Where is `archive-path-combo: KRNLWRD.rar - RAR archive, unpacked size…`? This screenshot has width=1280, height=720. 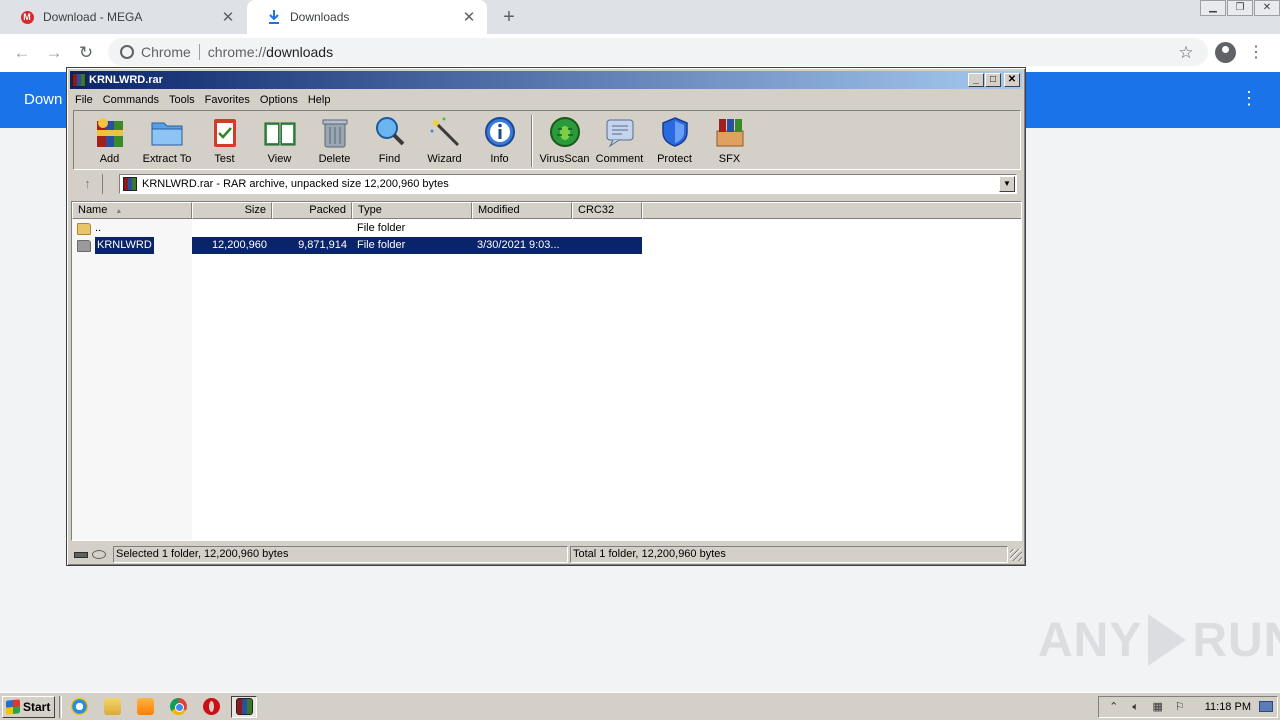 archive-path-combo: KRNLWRD.rar - RAR archive, unpacked size… is located at coordinates (568, 184).